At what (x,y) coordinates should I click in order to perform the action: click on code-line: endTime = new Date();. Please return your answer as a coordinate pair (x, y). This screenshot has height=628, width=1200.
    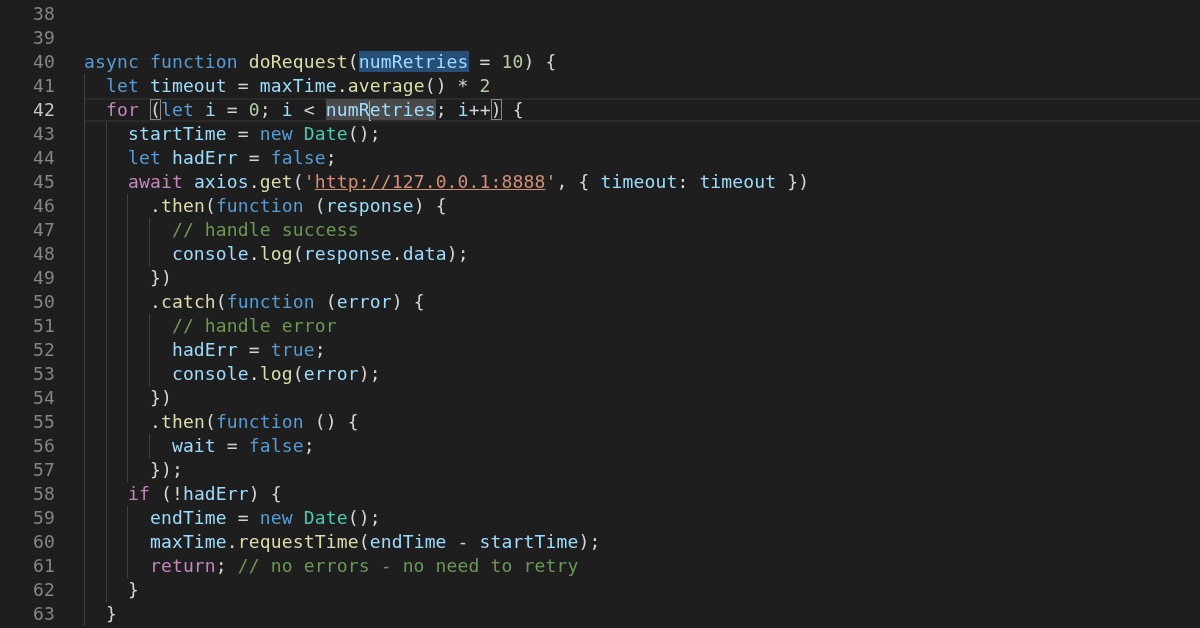
    Looking at the image, I should click on (264, 517).